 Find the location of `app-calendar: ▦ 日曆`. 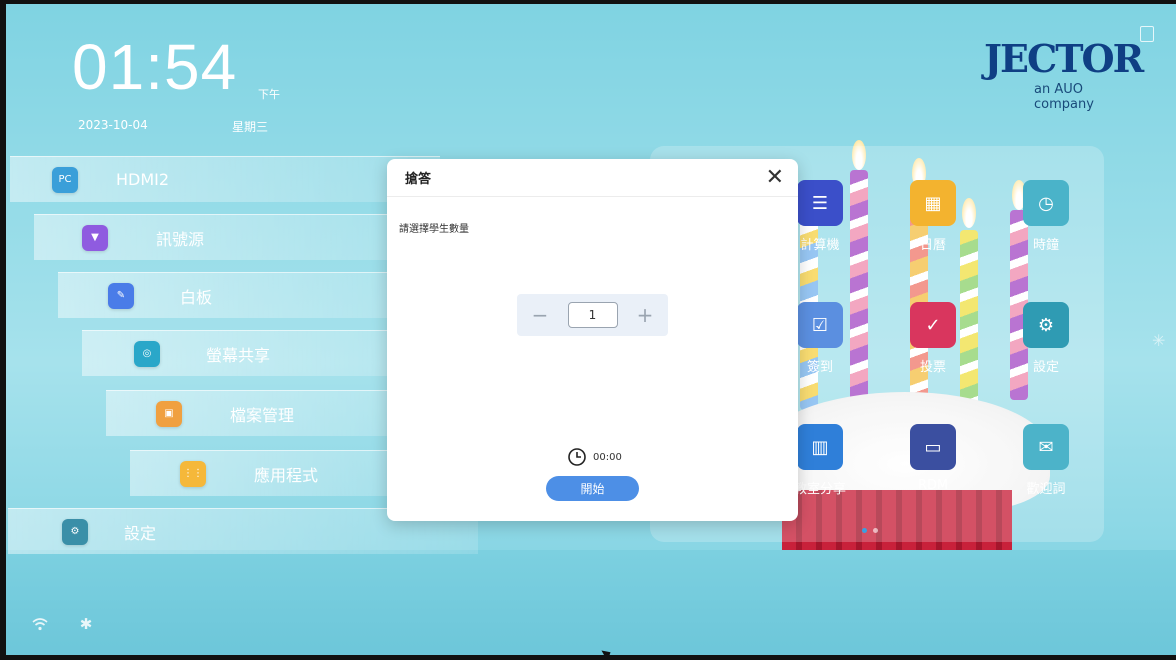

app-calendar: ▦ 日曆 is located at coordinates (933, 216).